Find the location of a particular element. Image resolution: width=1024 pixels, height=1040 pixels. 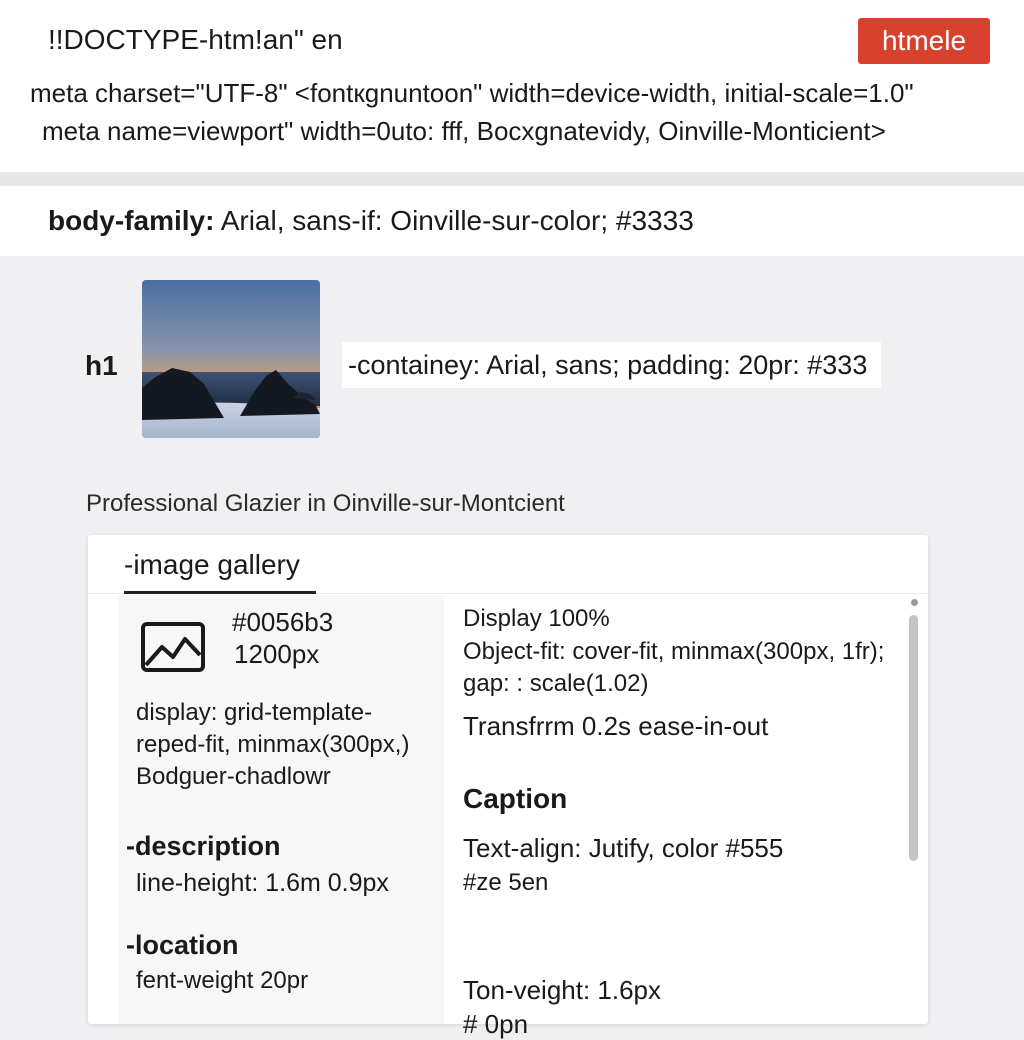

color-value: #0056b3 is located at coordinates (283, 622).